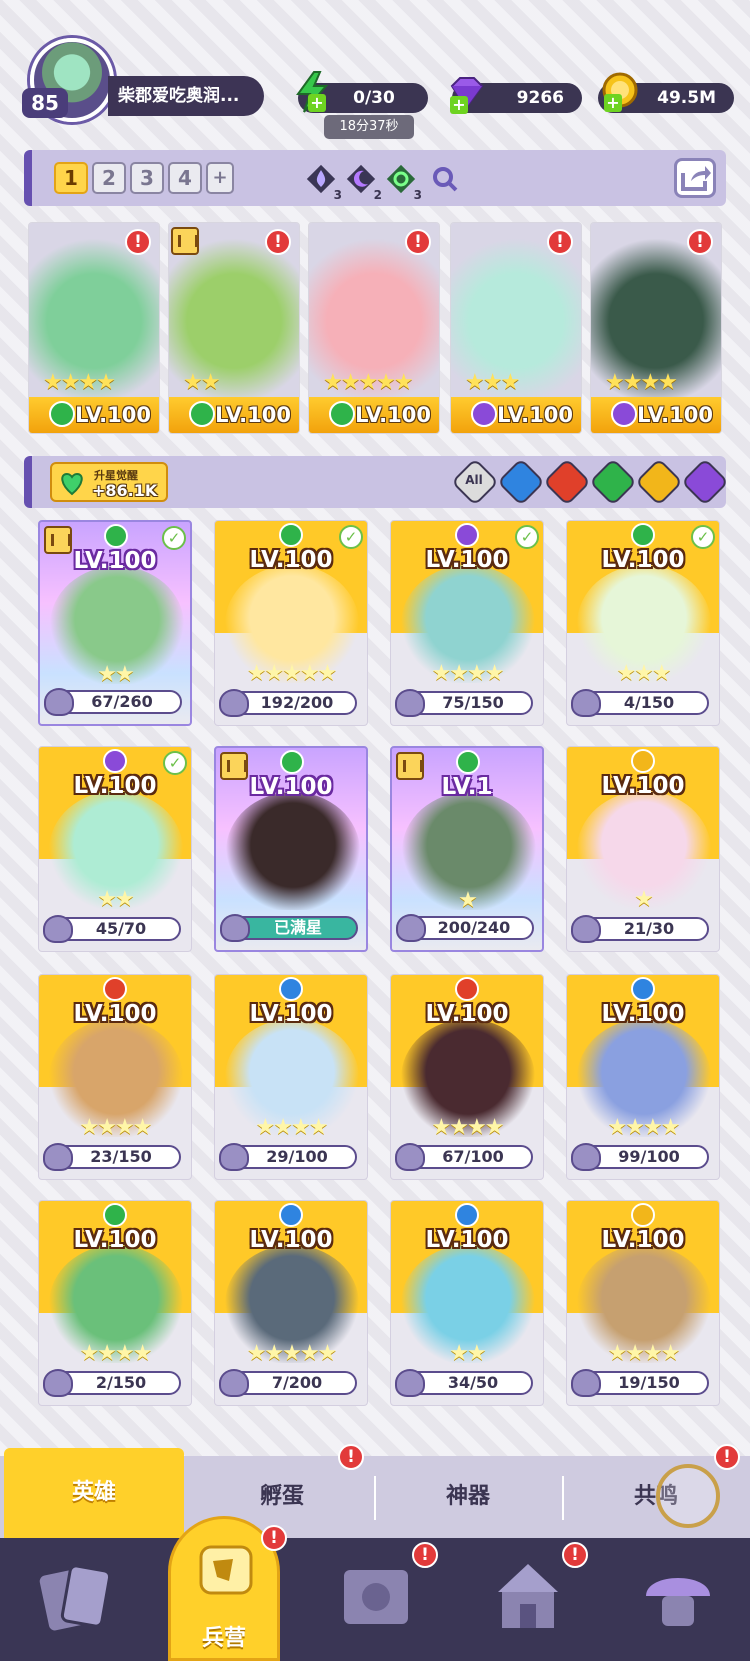  I want to click on tab-artifacts: 神器, so click(468, 1497).